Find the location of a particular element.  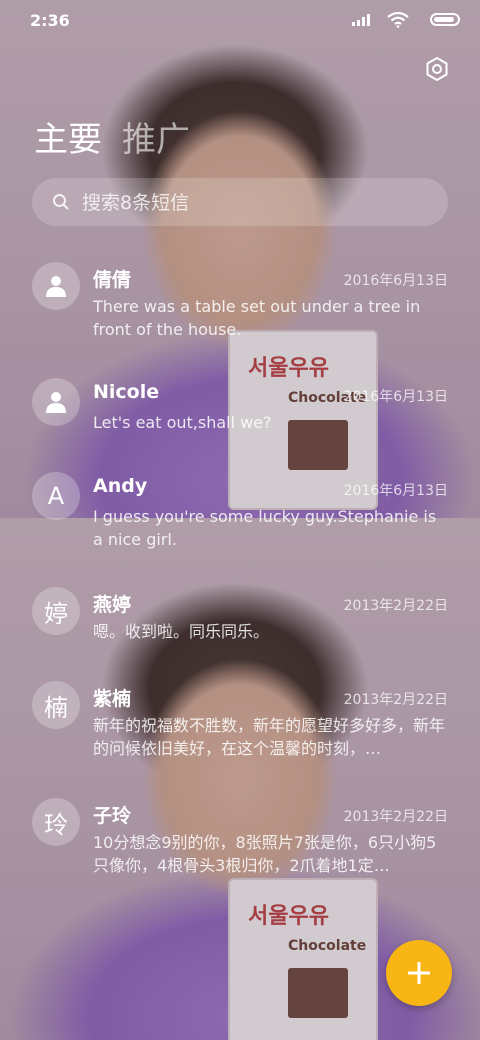

contact-avatar: 婷 is located at coordinates (56, 611).